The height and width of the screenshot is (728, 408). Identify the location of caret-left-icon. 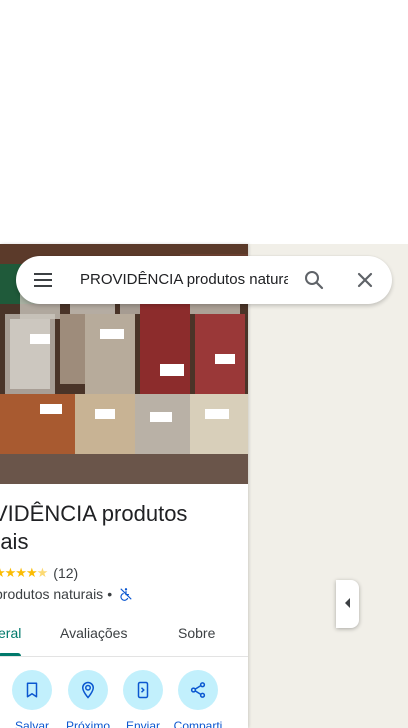
(348, 604).